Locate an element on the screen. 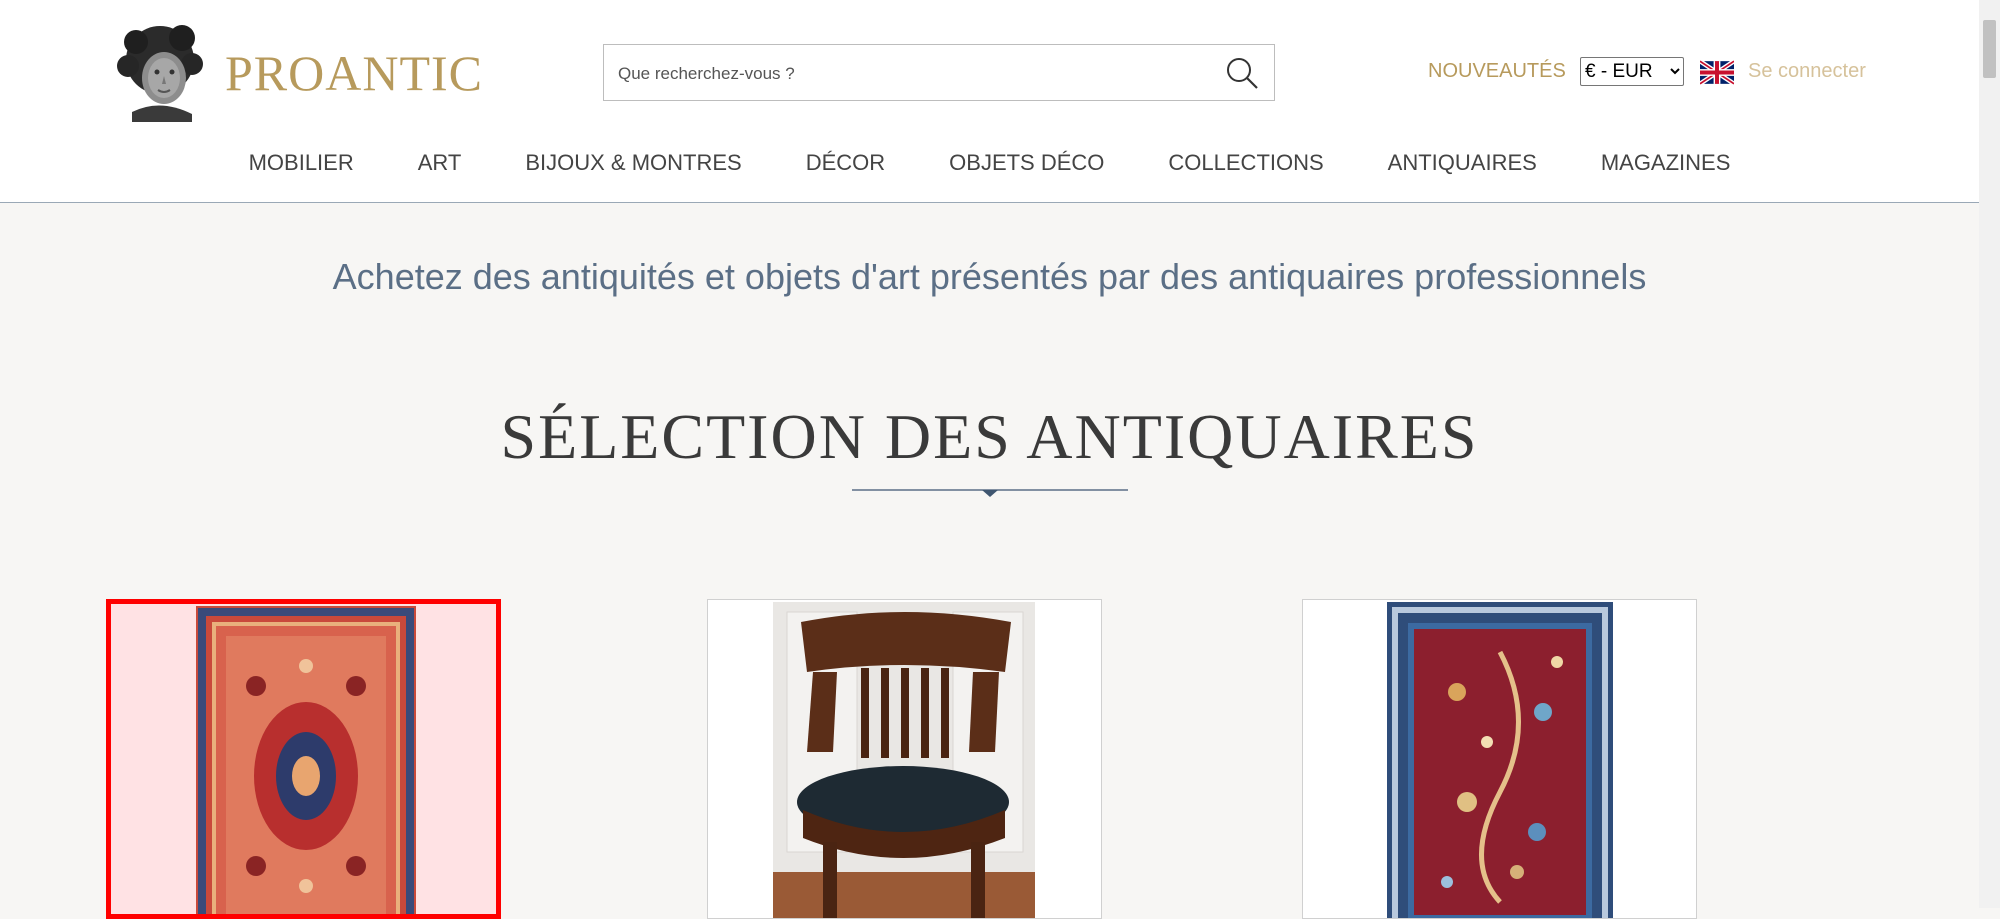 Image resolution: width=2000 pixels, height=919 pixels. nav-item-objets-deco: OBJETS DÉCO is located at coordinates (1026, 163).